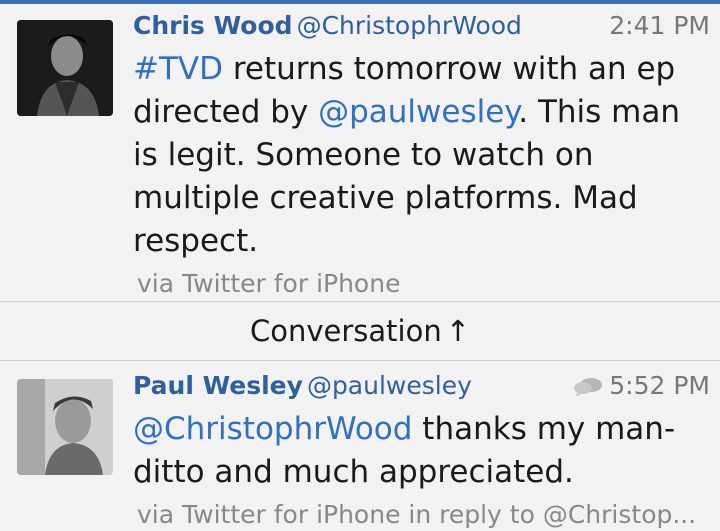 The height and width of the screenshot is (531, 720). I want to click on speech-bubbles-icon, so click(588, 387).